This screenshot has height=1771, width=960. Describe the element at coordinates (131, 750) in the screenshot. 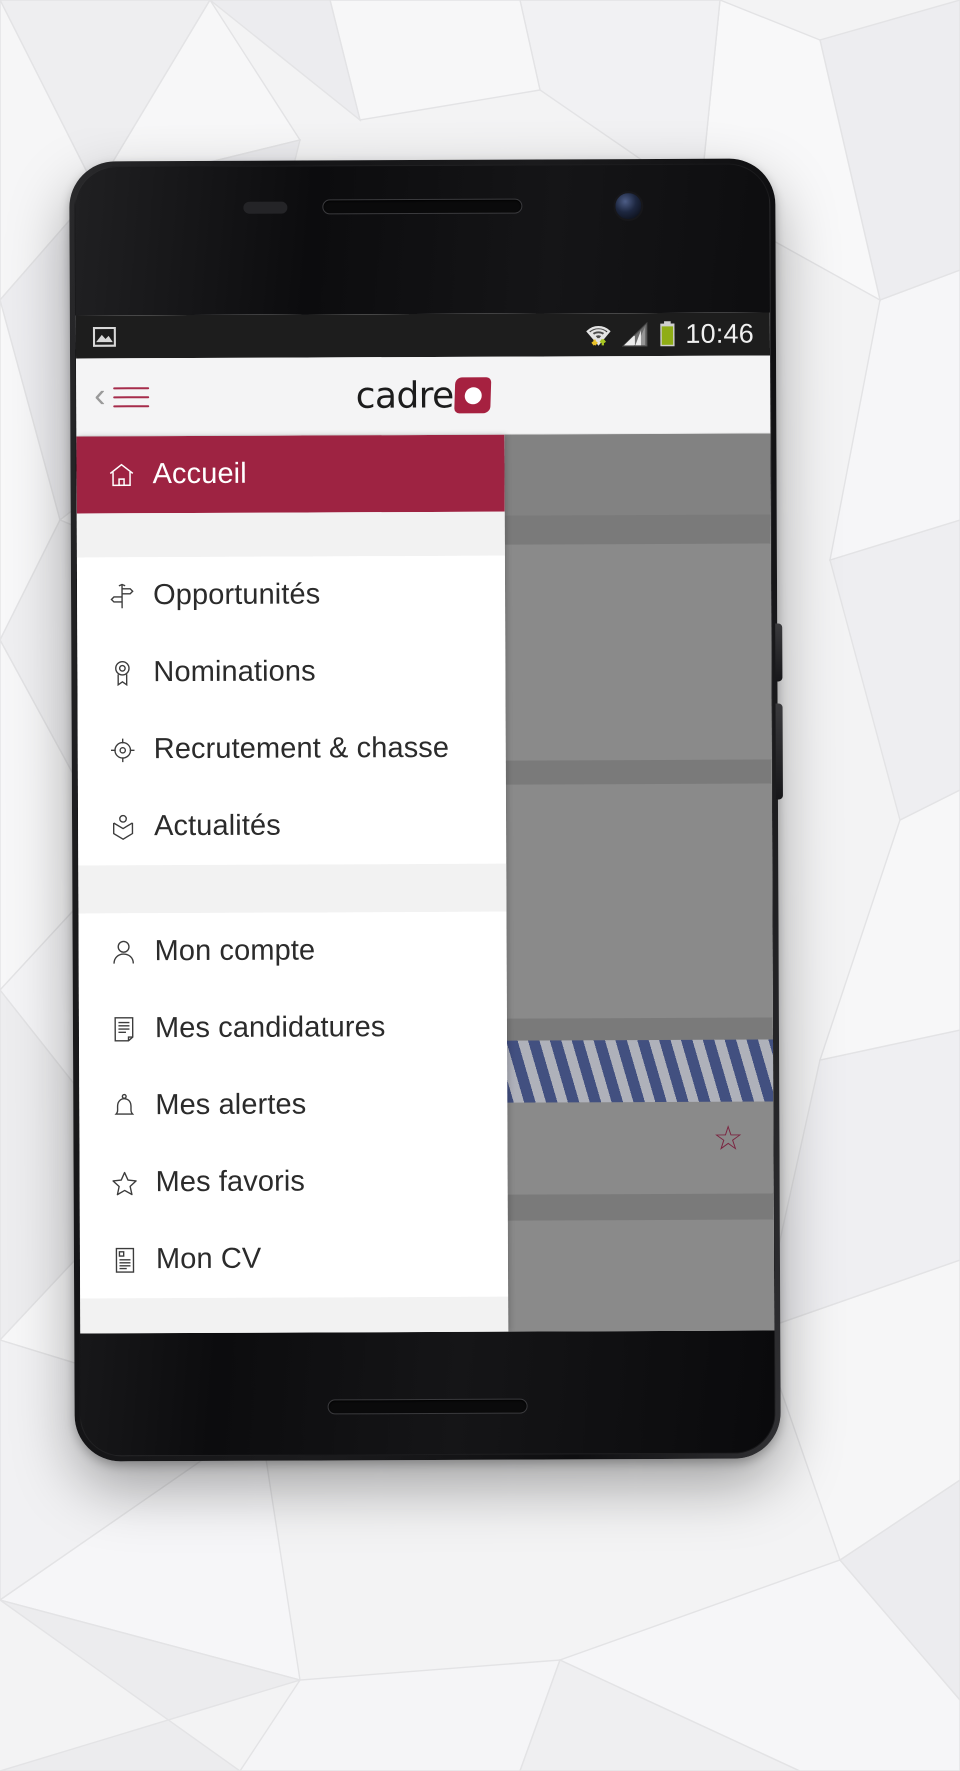

I see `crosshair-icon` at that location.